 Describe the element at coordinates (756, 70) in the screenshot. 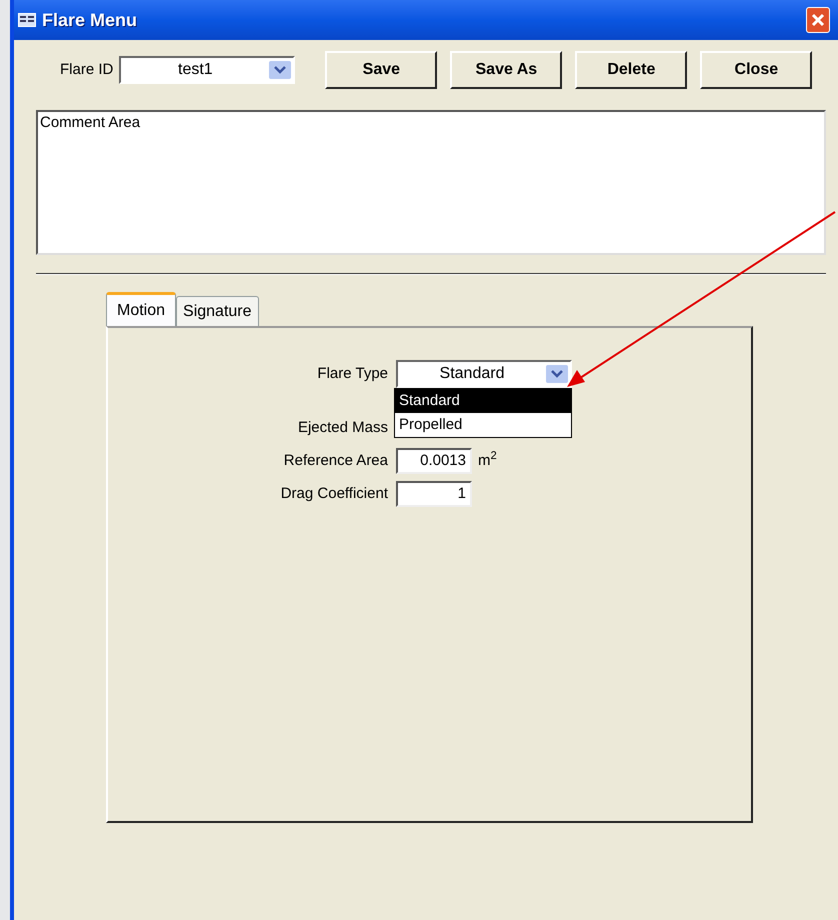

I see `toolbar-button: Close` at that location.